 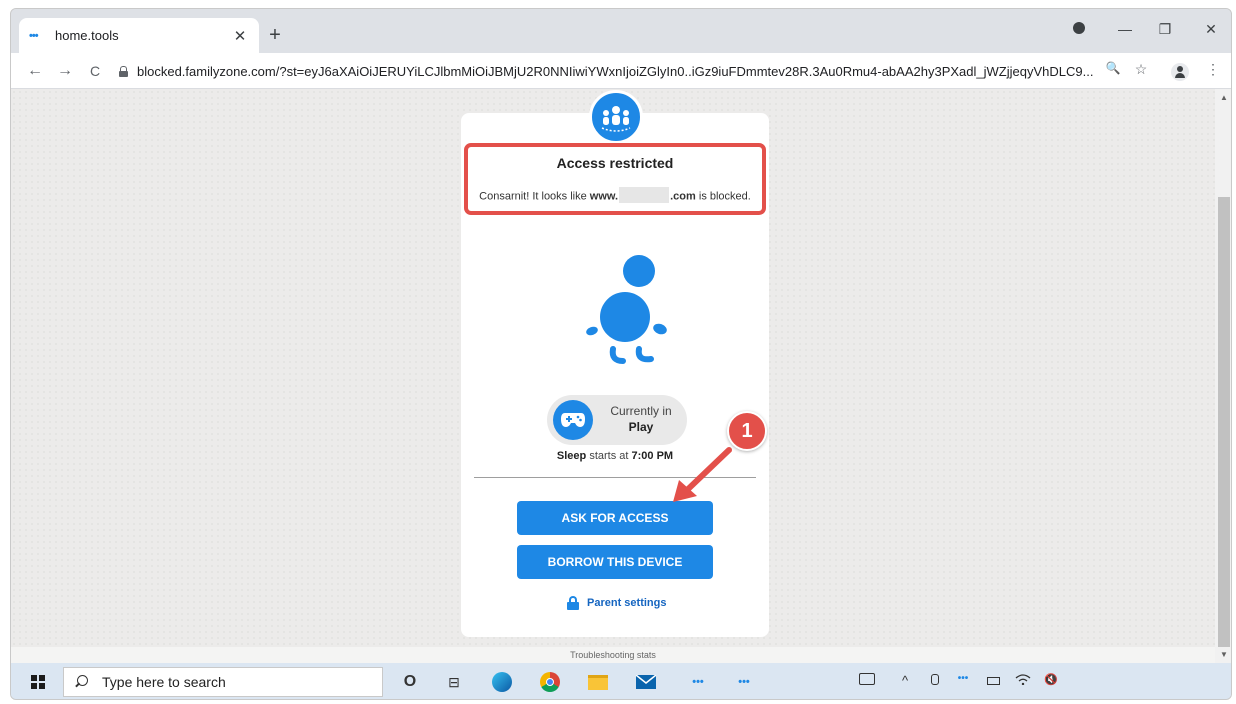 What do you see at coordinates (573, 420) in the screenshot?
I see `gamepad-icon` at bounding box center [573, 420].